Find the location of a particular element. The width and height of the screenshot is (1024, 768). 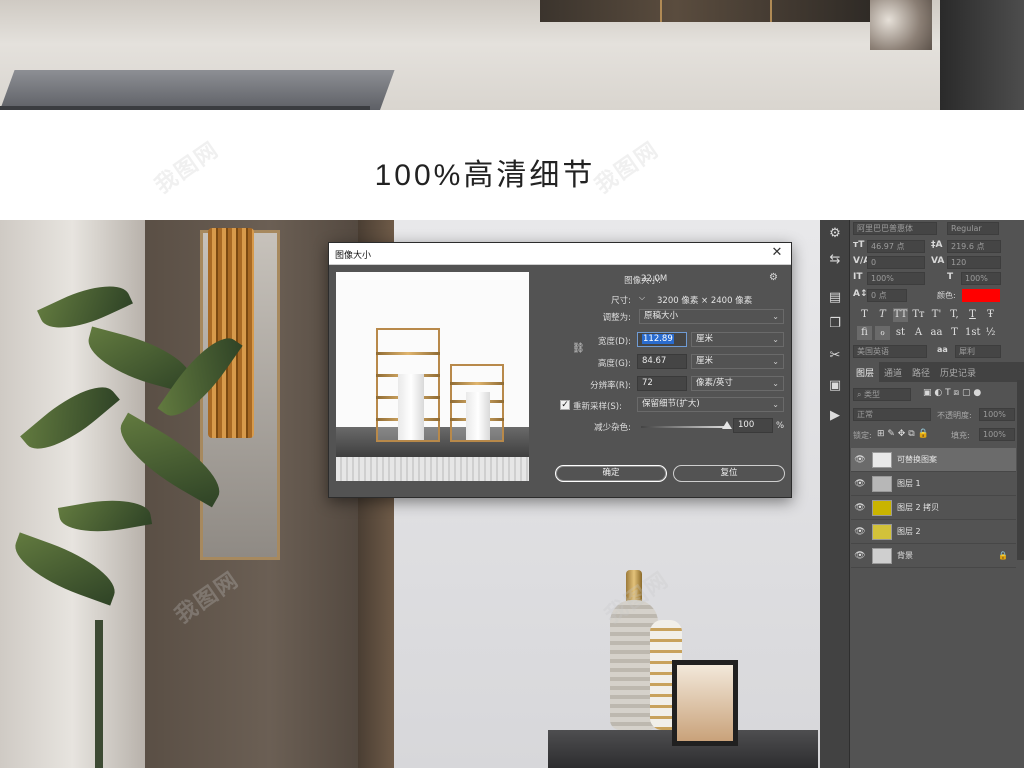

fill-field: 100% is located at coordinates (997, 434).